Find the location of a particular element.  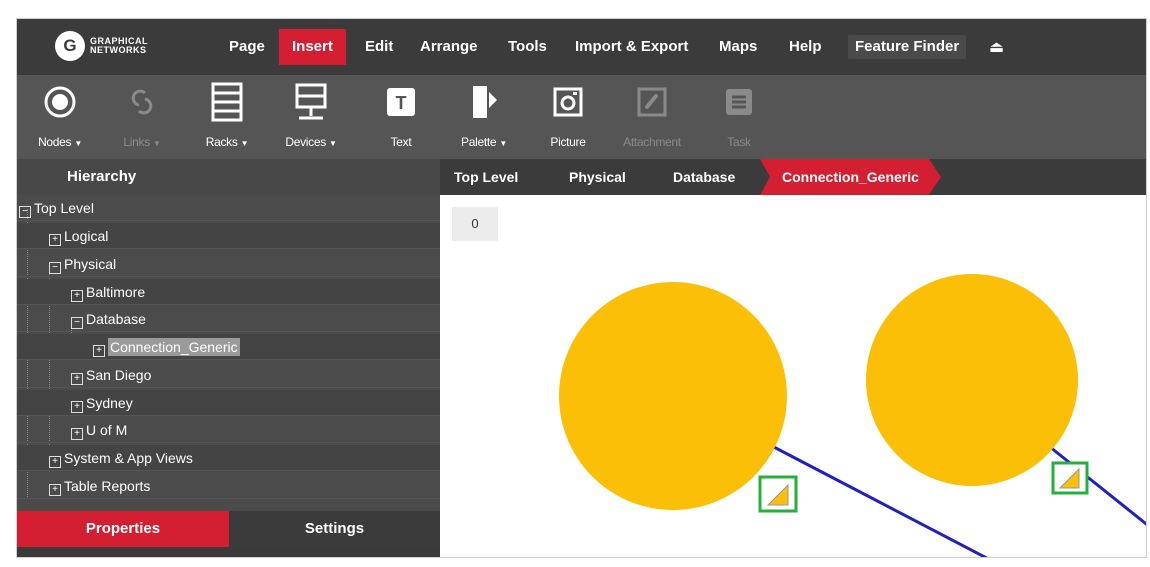

tree-item-connection-generic: + Connection_Generic is located at coordinates (228, 347).